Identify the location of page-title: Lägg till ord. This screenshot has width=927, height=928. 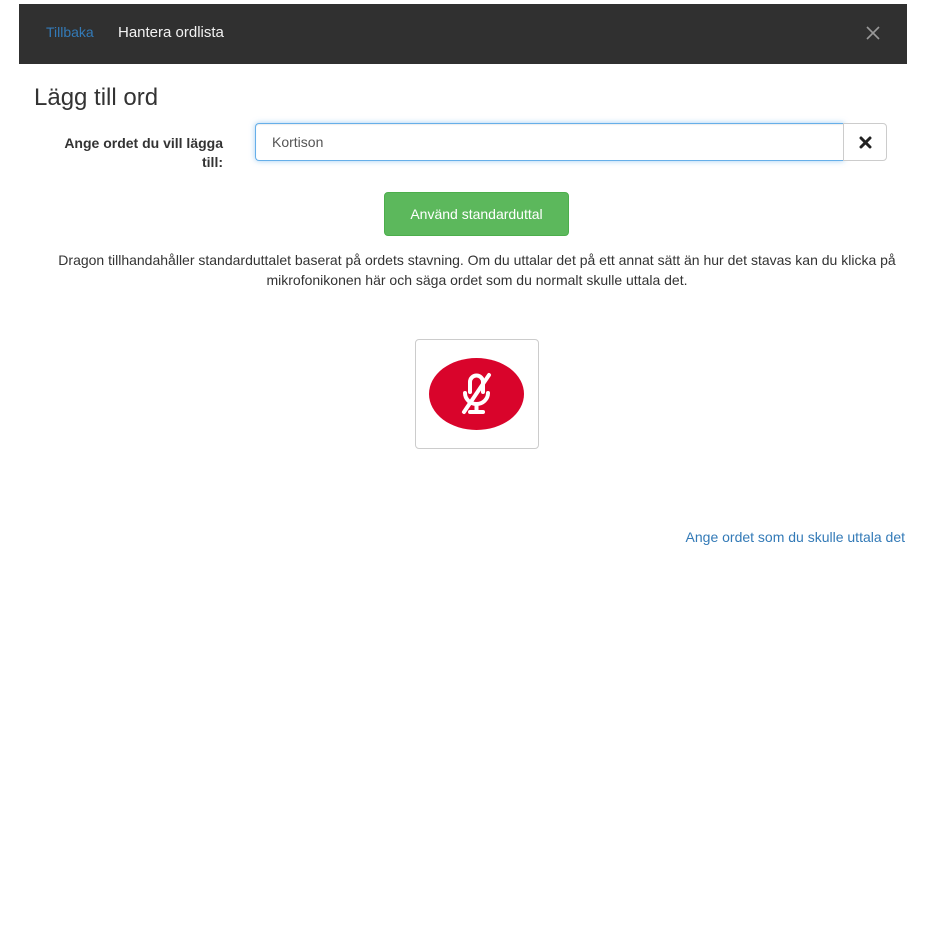
(96, 97).